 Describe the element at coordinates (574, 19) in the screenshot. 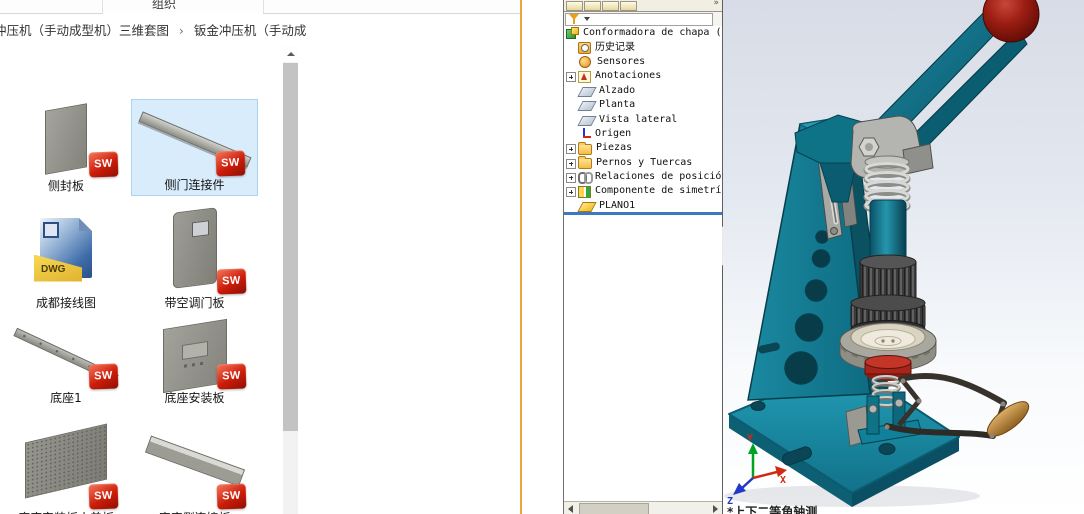

I see `filter-funnel-icon` at that location.